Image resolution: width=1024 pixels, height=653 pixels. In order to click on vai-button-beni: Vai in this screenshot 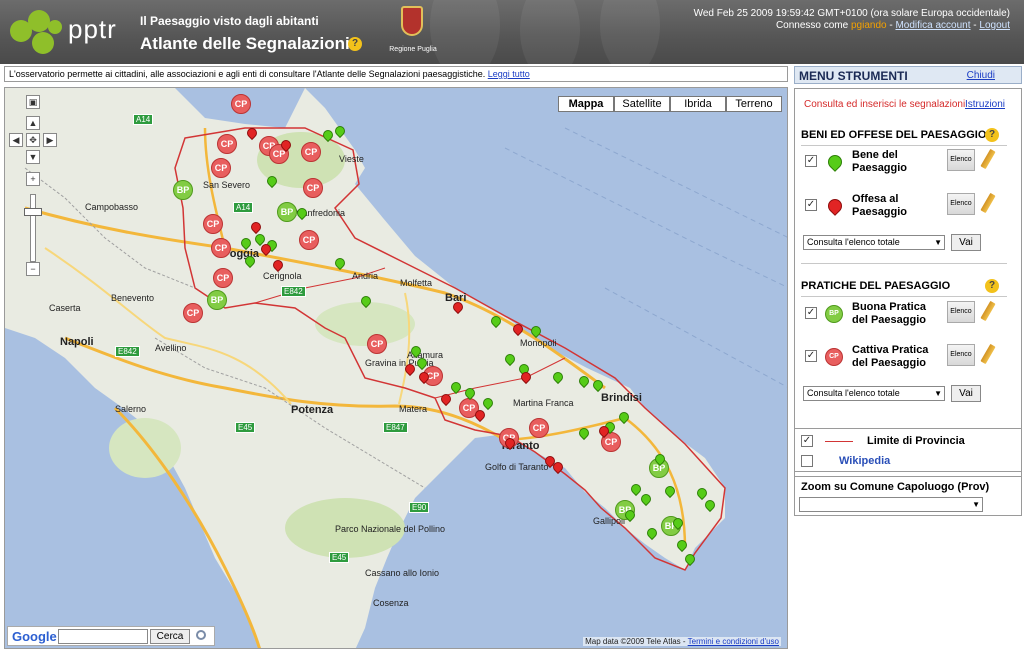, I will do `click(966, 242)`.